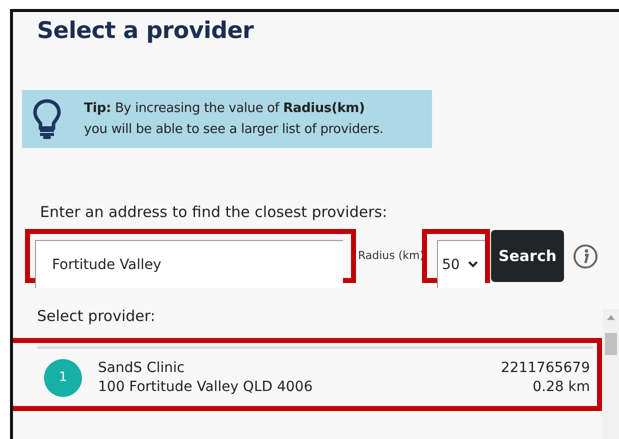 The width and height of the screenshot is (619, 439). What do you see at coordinates (545, 368) in the screenshot?
I see `provider-id: 2211765679` at bounding box center [545, 368].